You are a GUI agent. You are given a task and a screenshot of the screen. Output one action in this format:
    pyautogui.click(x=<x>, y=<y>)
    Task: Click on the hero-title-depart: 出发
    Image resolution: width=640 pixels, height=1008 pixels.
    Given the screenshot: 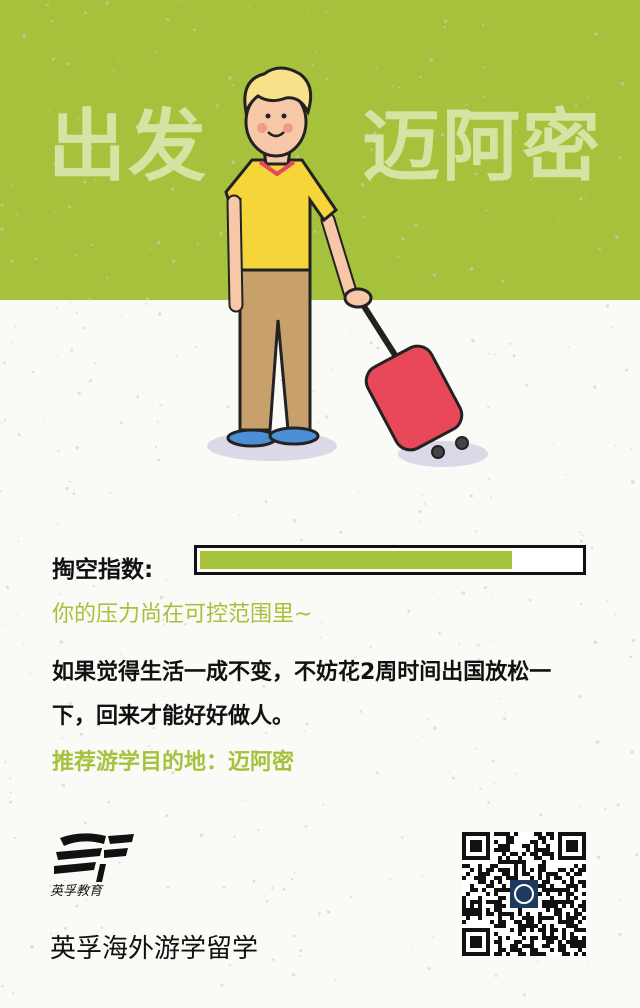 What is the action you would take?
    pyautogui.click(x=128, y=147)
    